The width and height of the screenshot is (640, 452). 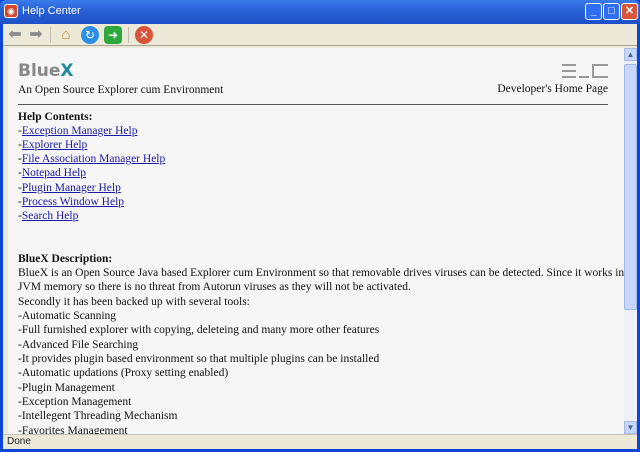 What do you see at coordinates (629, 11) in the screenshot?
I see `close-button: ✕` at bounding box center [629, 11].